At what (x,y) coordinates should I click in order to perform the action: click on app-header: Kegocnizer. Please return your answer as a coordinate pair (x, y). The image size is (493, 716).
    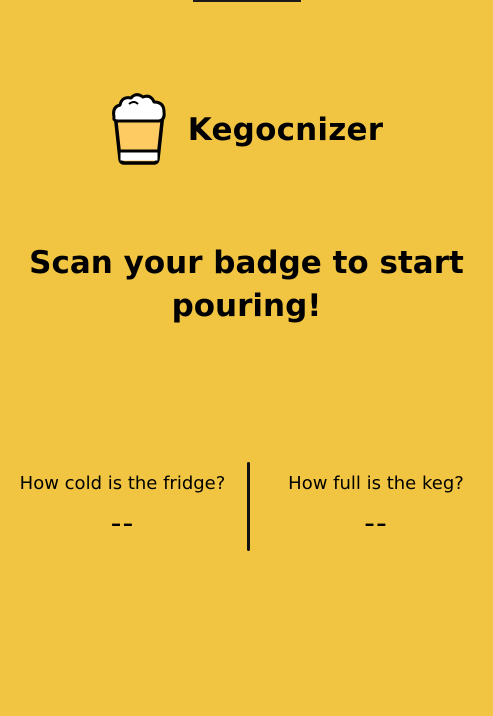
    Looking at the image, I should click on (246, 130).